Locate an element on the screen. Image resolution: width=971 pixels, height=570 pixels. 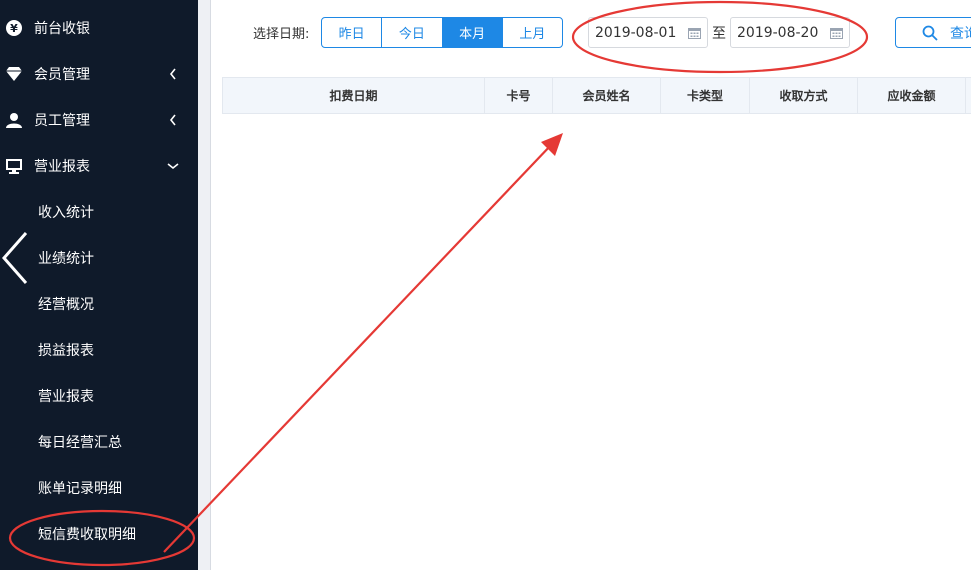
sub-item-daily-summary: 每日经营汇总 is located at coordinates (99, 442).